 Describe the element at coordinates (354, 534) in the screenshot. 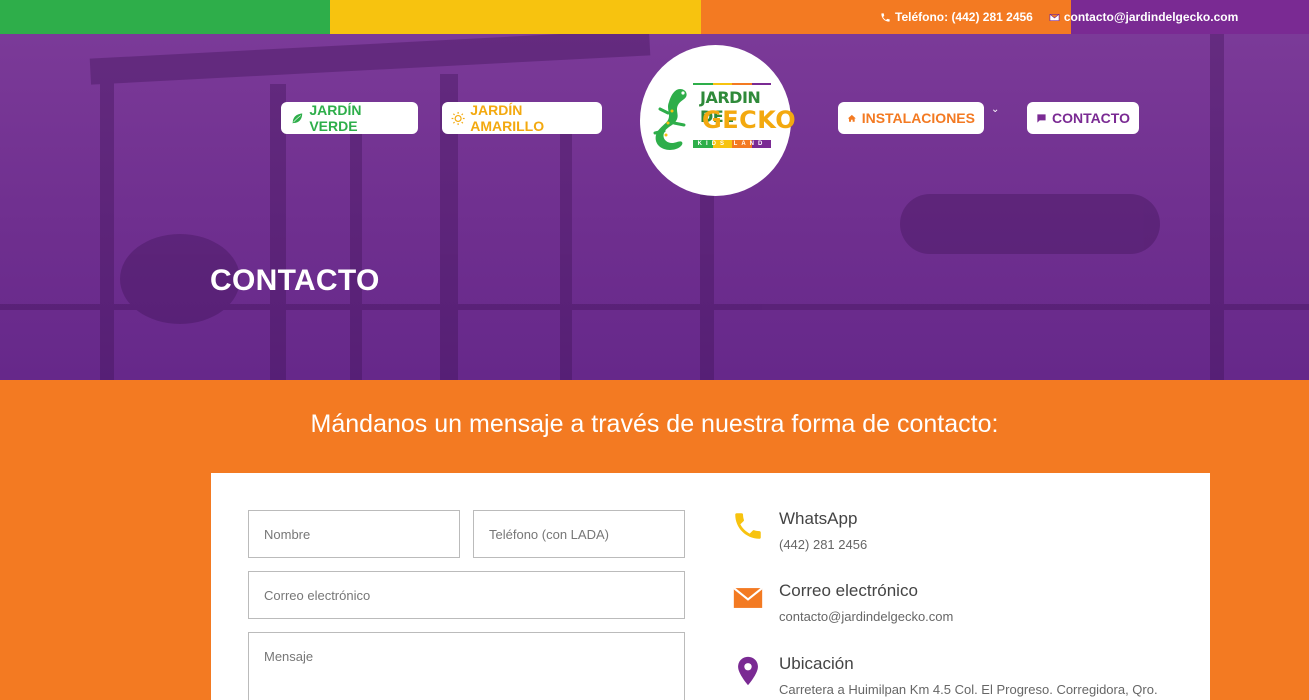

I see `name-input: Nombre` at that location.